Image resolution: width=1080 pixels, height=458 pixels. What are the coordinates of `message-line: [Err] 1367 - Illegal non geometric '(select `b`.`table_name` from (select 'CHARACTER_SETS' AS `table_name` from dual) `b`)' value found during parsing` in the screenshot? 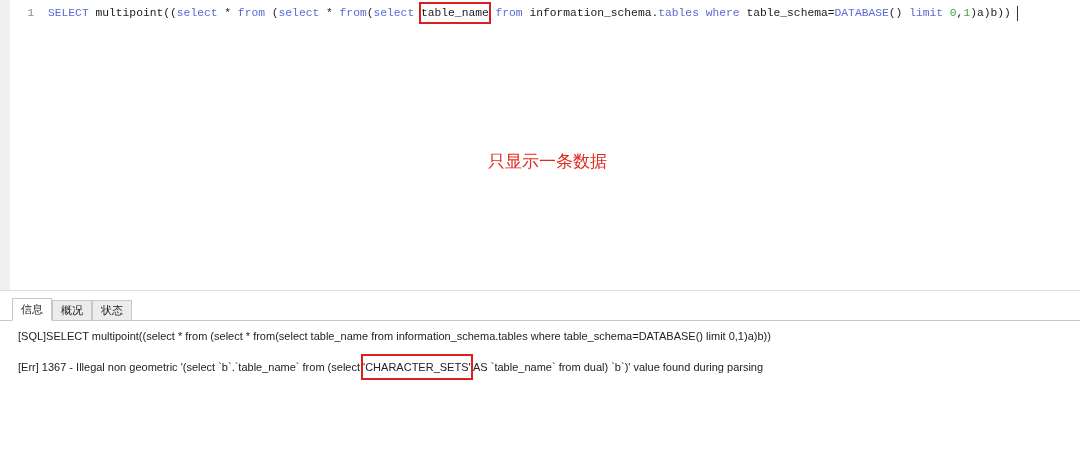 It's located at (549, 367).